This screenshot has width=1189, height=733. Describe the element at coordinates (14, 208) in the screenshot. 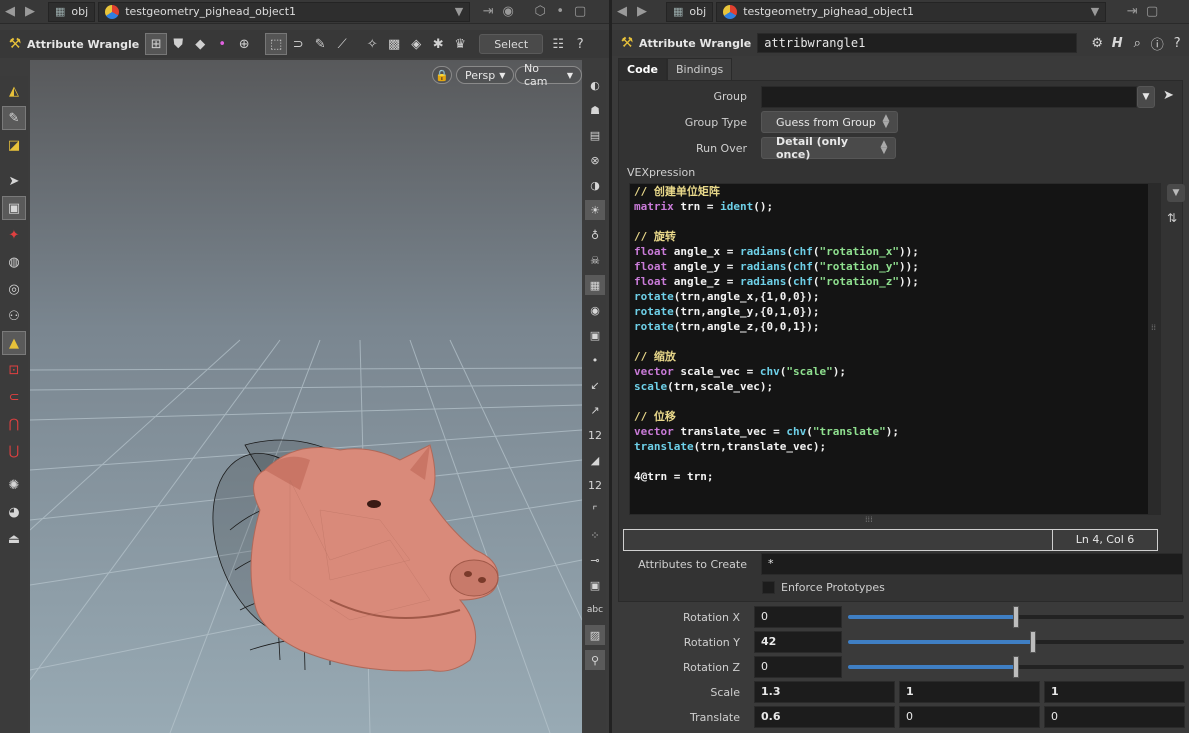

I see `lock-icon: ▣` at that location.